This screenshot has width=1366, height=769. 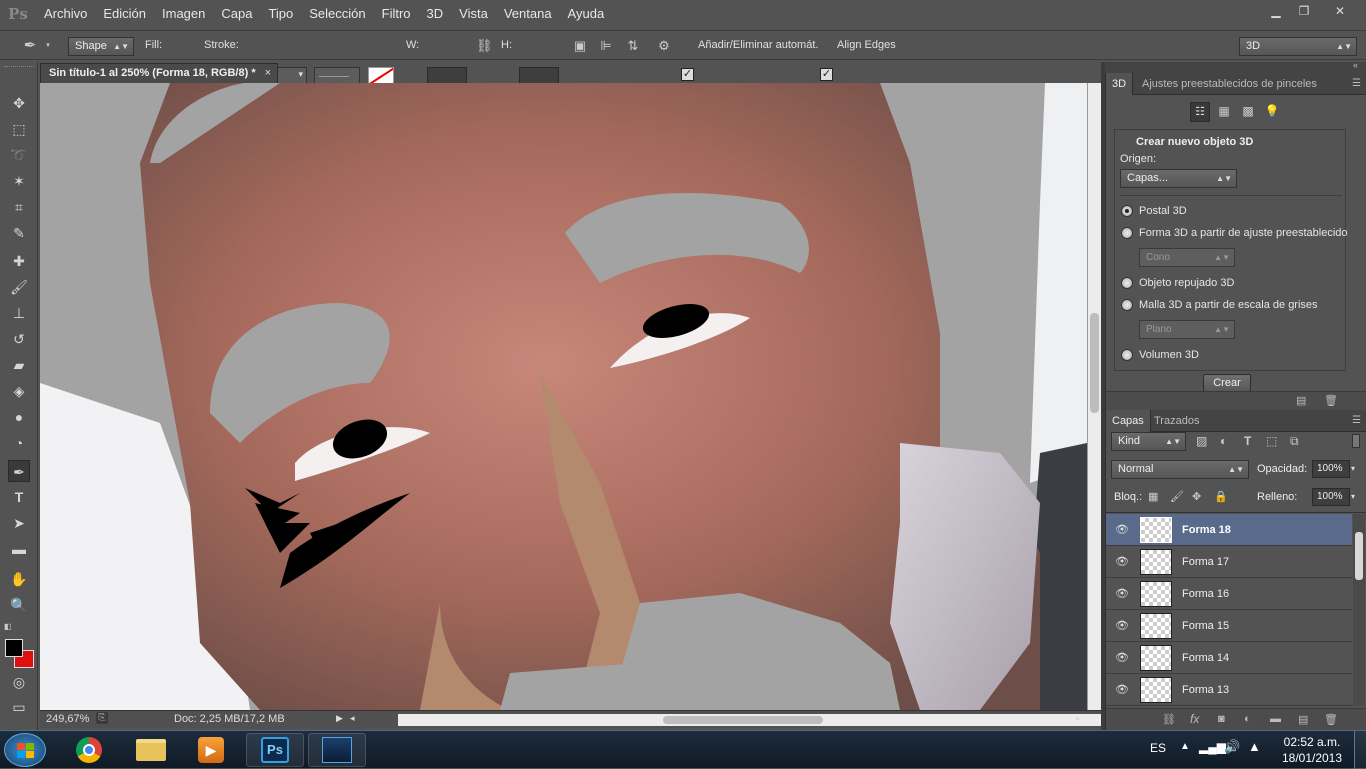 What do you see at coordinates (19, 443) in the screenshot?
I see `dodge-tool-icon: ◔` at bounding box center [19, 443].